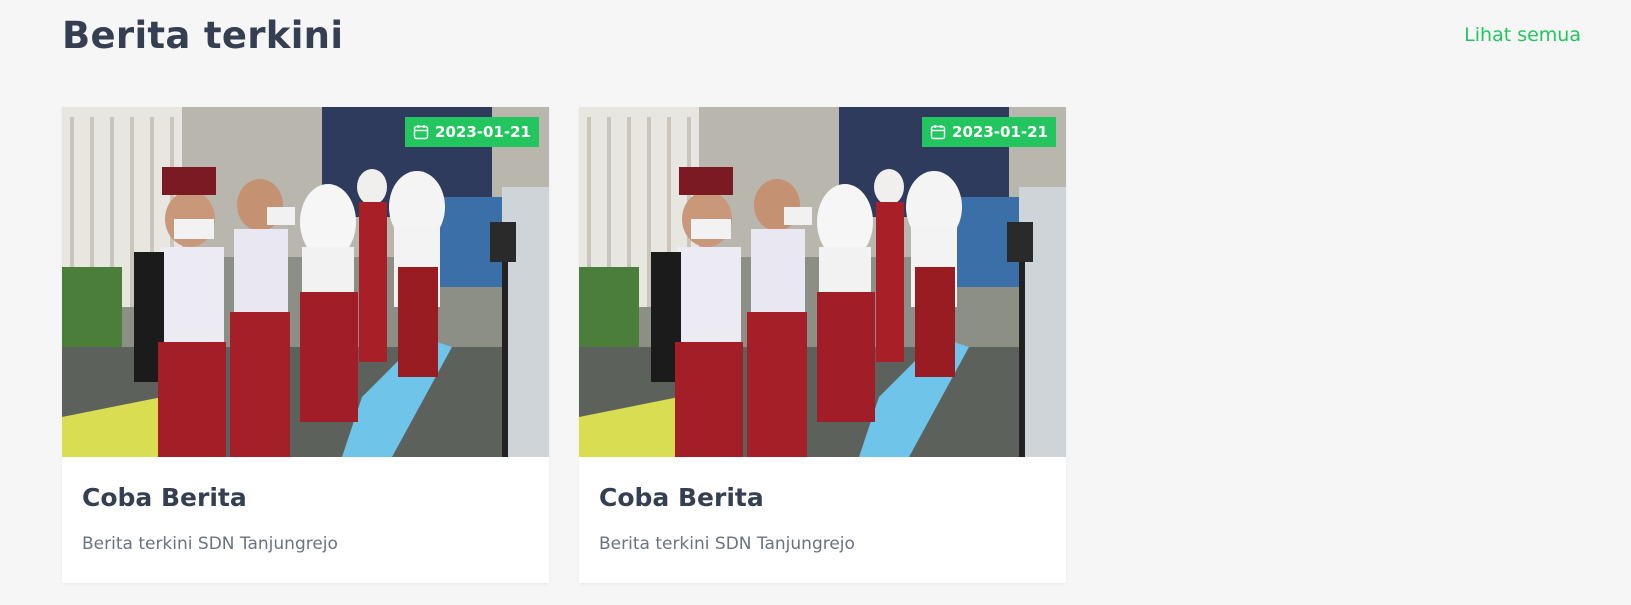 The width and height of the screenshot is (1631, 605). Describe the element at coordinates (821, 35) in the screenshot. I see `section-header: Berita terkini Lihat semua` at that location.